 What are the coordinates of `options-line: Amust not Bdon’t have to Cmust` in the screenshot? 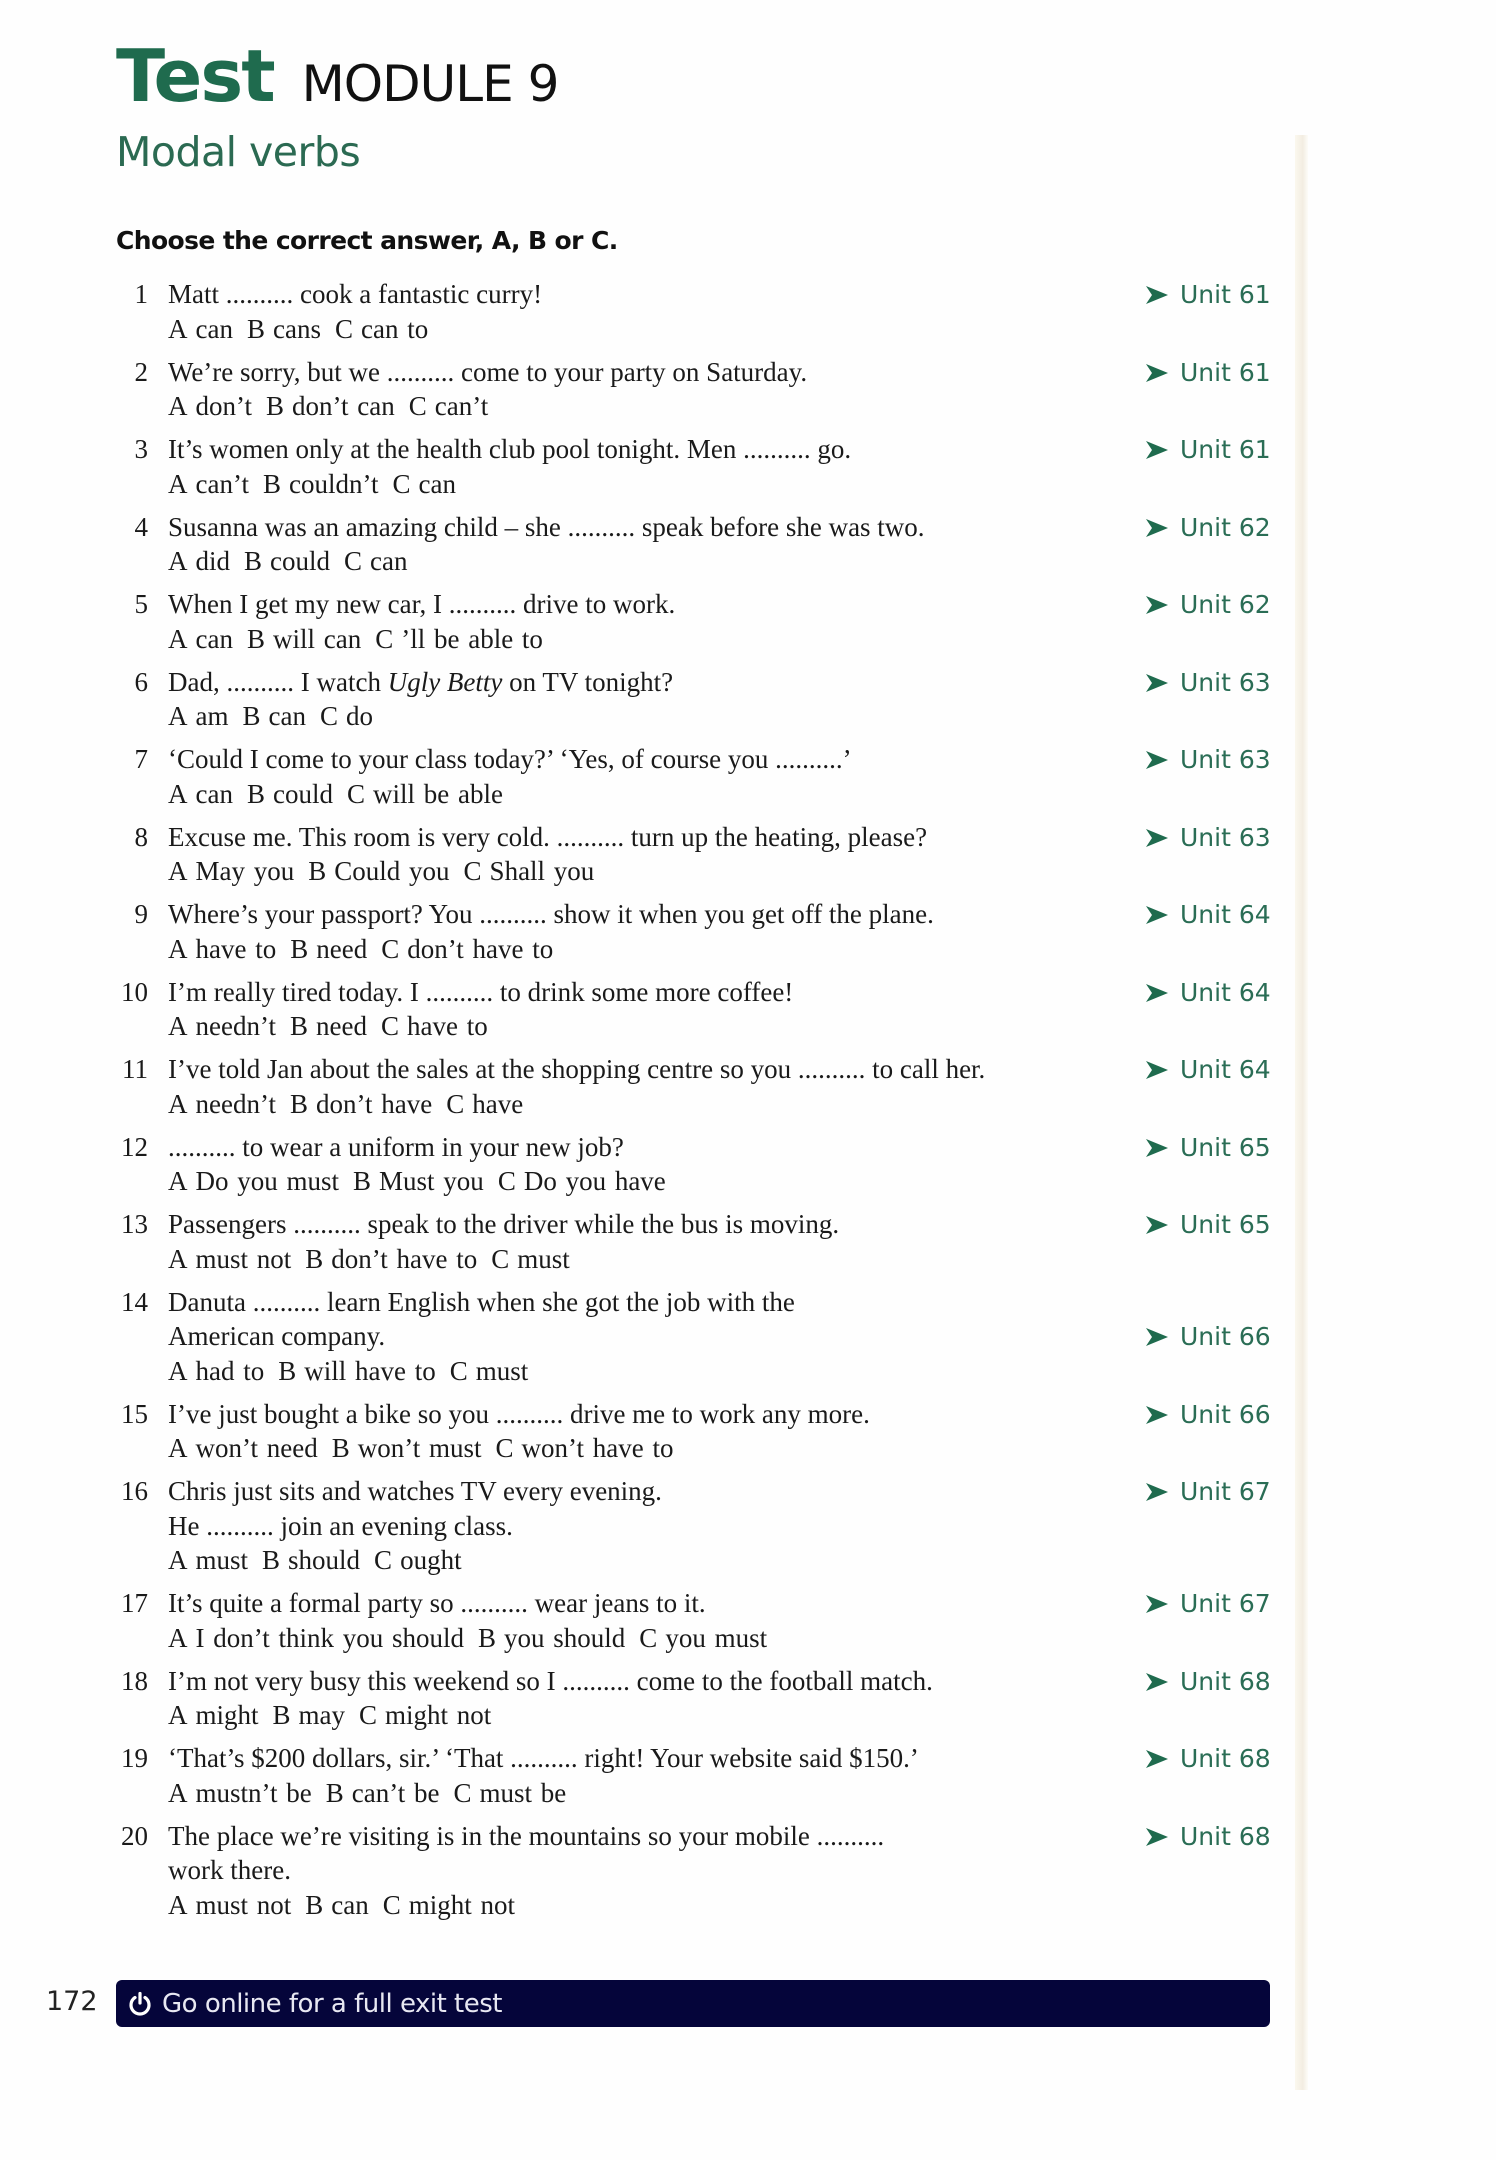 It's located at (648, 1259).